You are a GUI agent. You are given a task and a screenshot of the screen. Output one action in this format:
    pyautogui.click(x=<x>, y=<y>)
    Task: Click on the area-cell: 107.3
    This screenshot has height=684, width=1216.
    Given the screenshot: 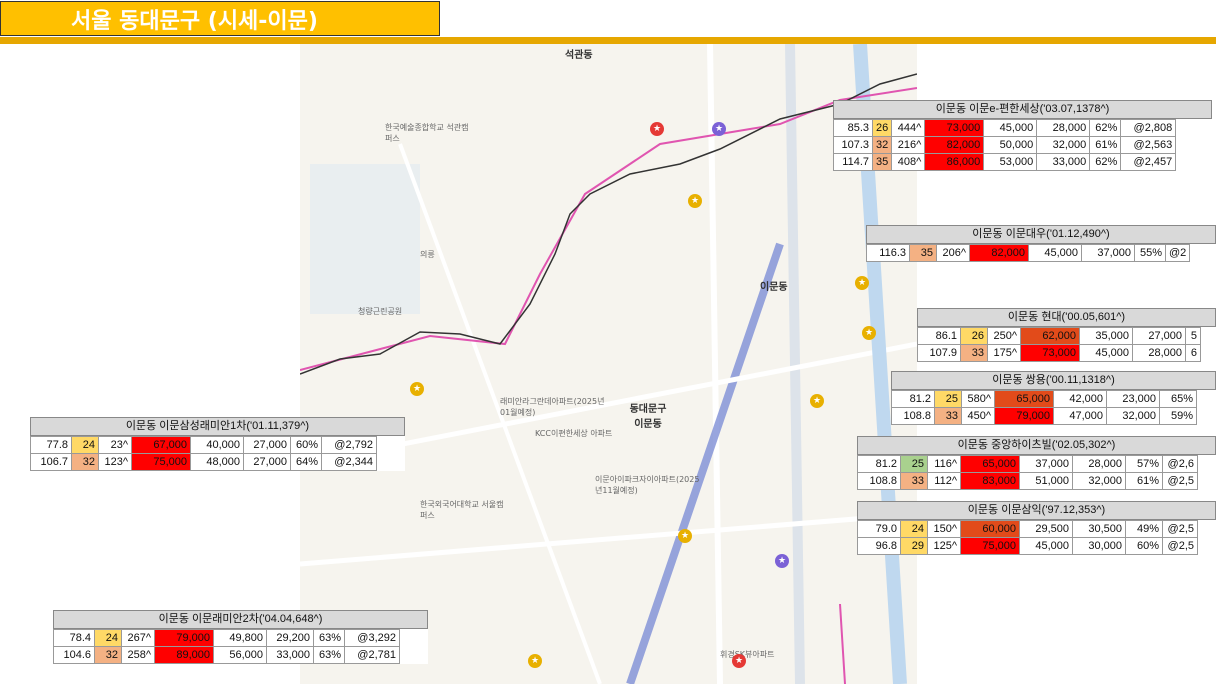 What is the action you would take?
    pyautogui.click(x=853, y=145)
    